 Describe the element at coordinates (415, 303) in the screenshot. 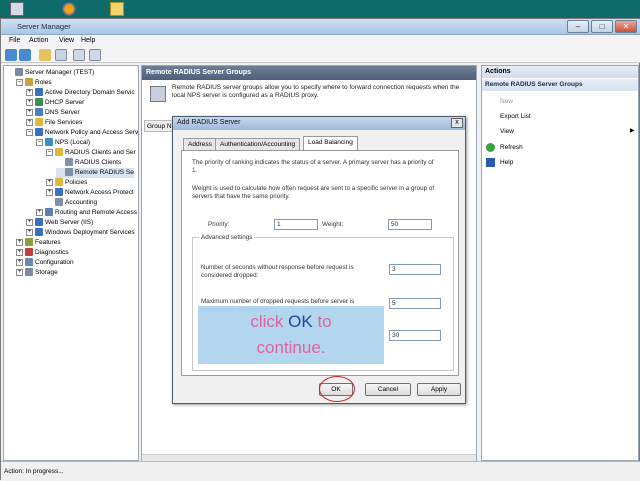

I see `dropped-requests-input: 5` at that location.